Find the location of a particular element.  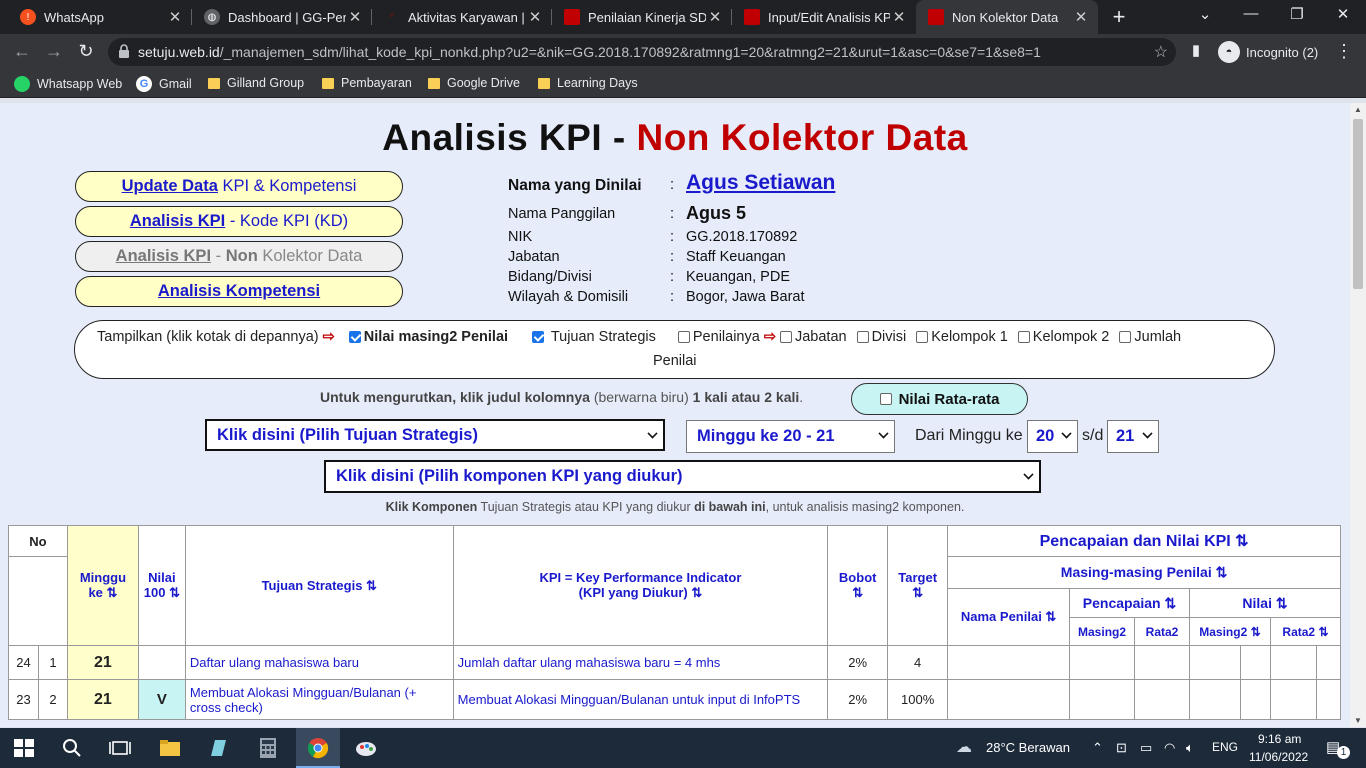

bookmark-gmail: G Gmail is located at coordinates (164, 84).